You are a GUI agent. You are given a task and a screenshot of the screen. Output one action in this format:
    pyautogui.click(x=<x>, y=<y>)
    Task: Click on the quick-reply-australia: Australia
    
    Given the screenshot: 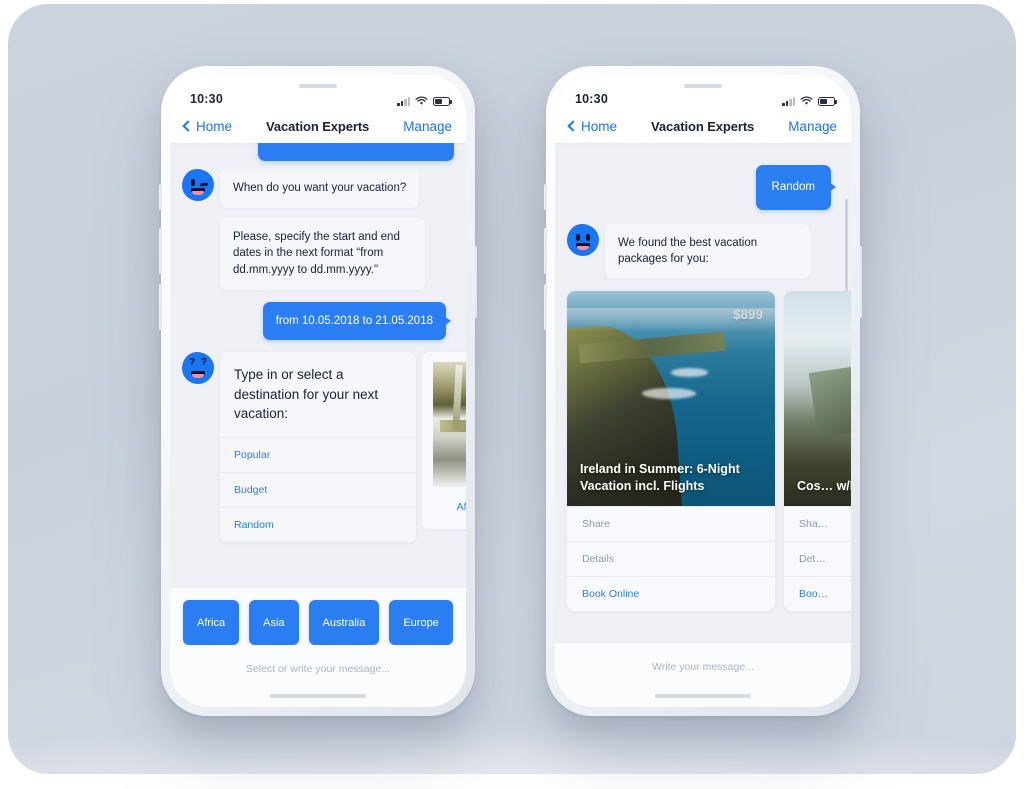 What is the action you would take?
    pyautogui.click(x=344, y=622)
    